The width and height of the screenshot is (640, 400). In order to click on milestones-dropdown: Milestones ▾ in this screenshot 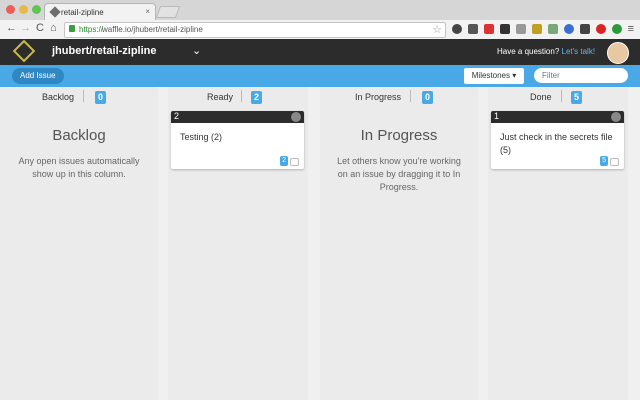, I will do `click(494, 76)`.